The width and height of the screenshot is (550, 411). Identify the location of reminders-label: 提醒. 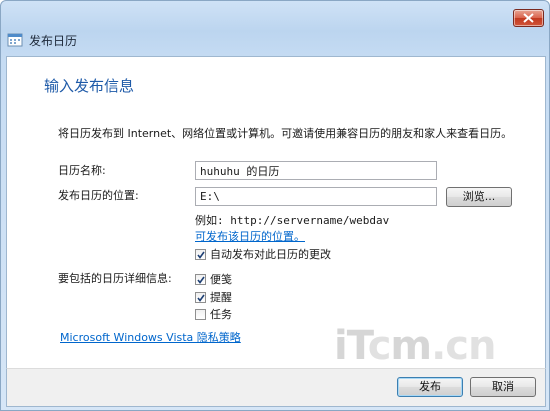
(221, 297).